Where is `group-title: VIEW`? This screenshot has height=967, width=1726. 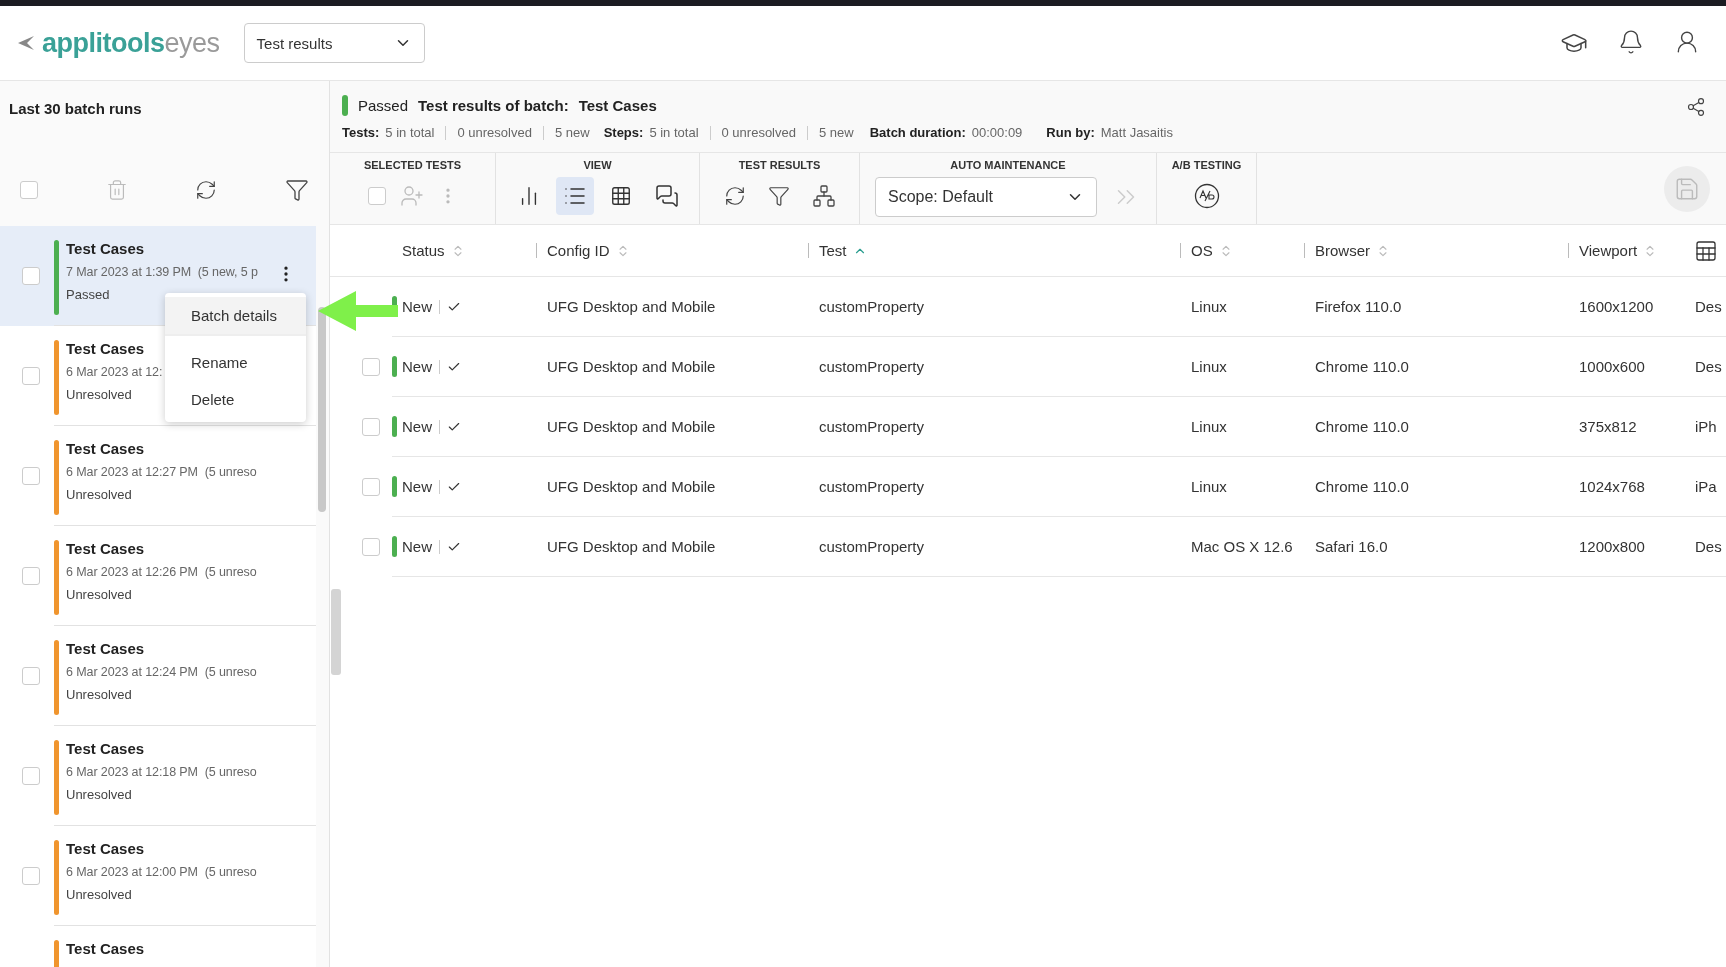 group-title: VIEW is located at coordinates (597, 165).